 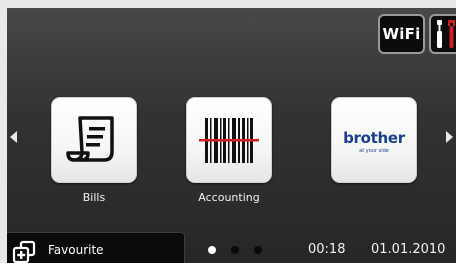 I want to click on page-indicator, so click(x=238, y=251).